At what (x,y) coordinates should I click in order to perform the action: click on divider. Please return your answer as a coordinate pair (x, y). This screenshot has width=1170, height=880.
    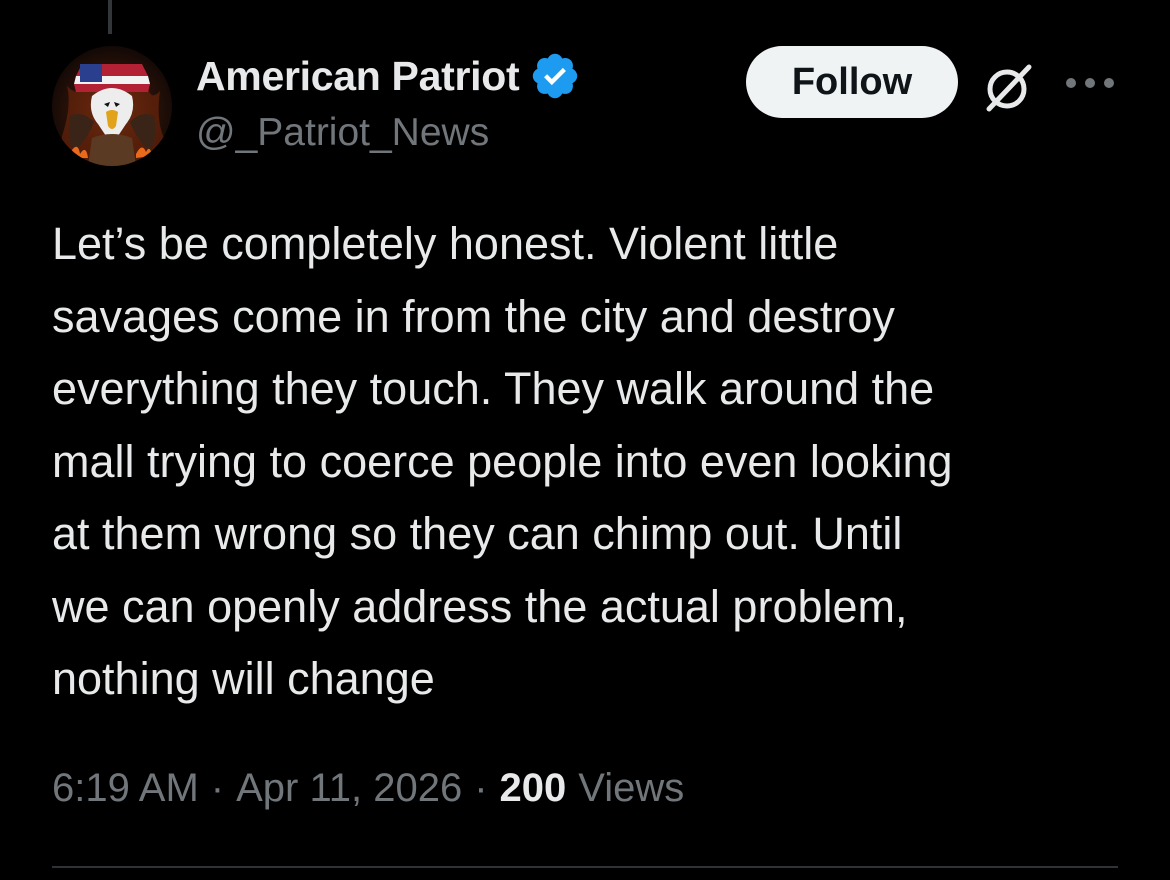
    Looking at the image, I should click on (585, 867).